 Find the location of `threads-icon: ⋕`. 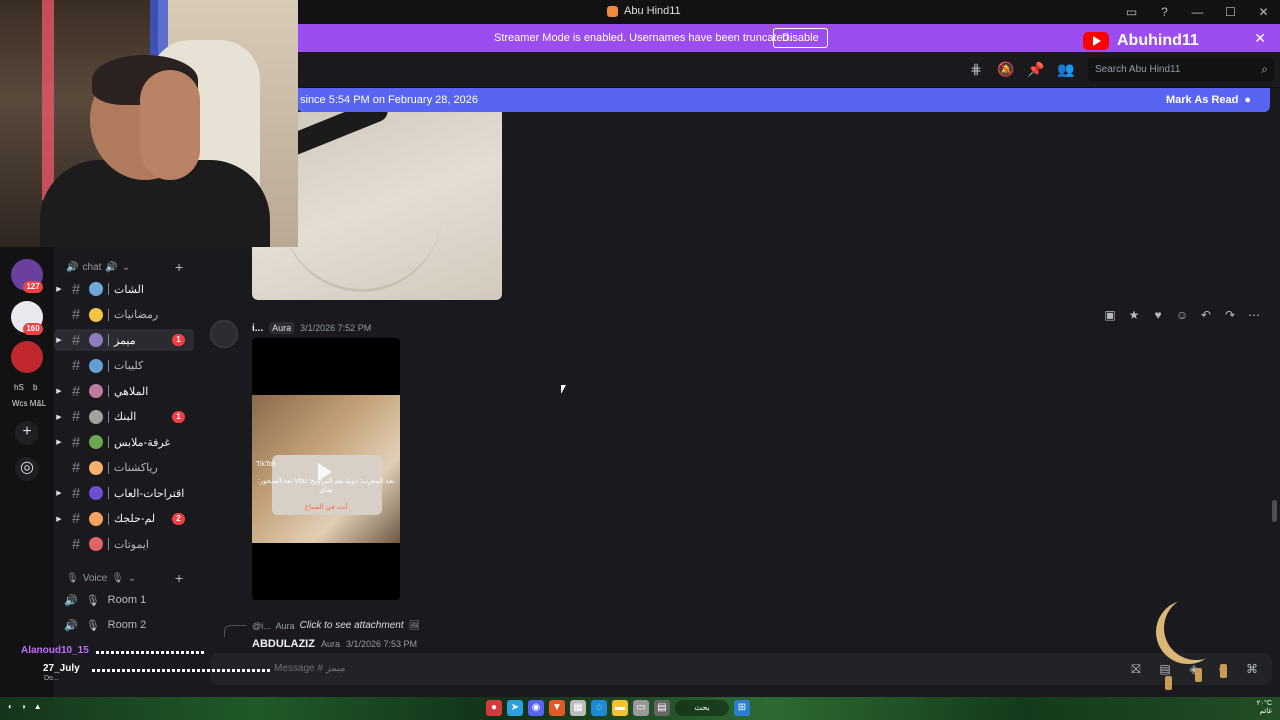

threads-icon: ⋕ is located at coordinates (976, 70).